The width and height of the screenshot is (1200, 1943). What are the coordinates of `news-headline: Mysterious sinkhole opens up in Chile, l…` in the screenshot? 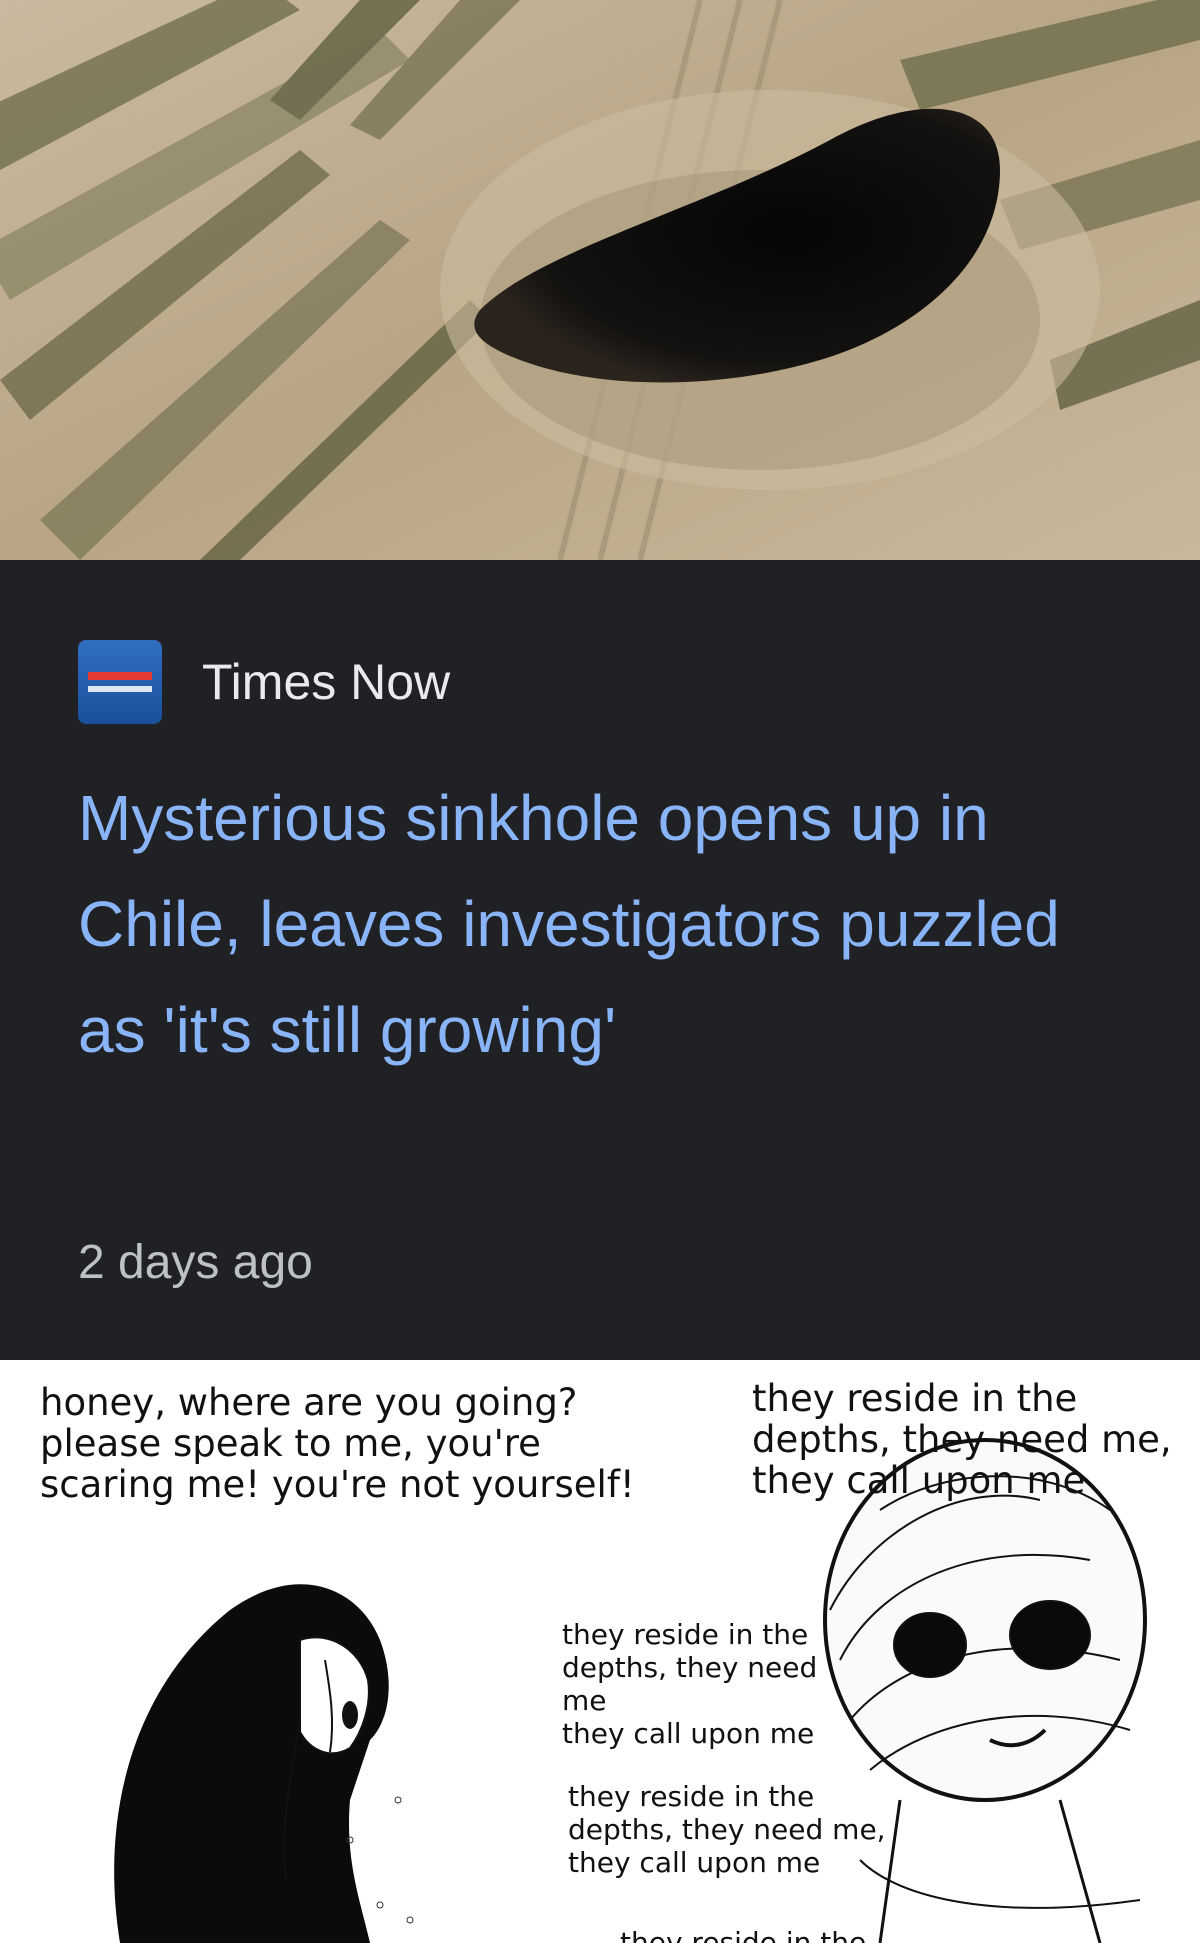 It's located at (608, 924).